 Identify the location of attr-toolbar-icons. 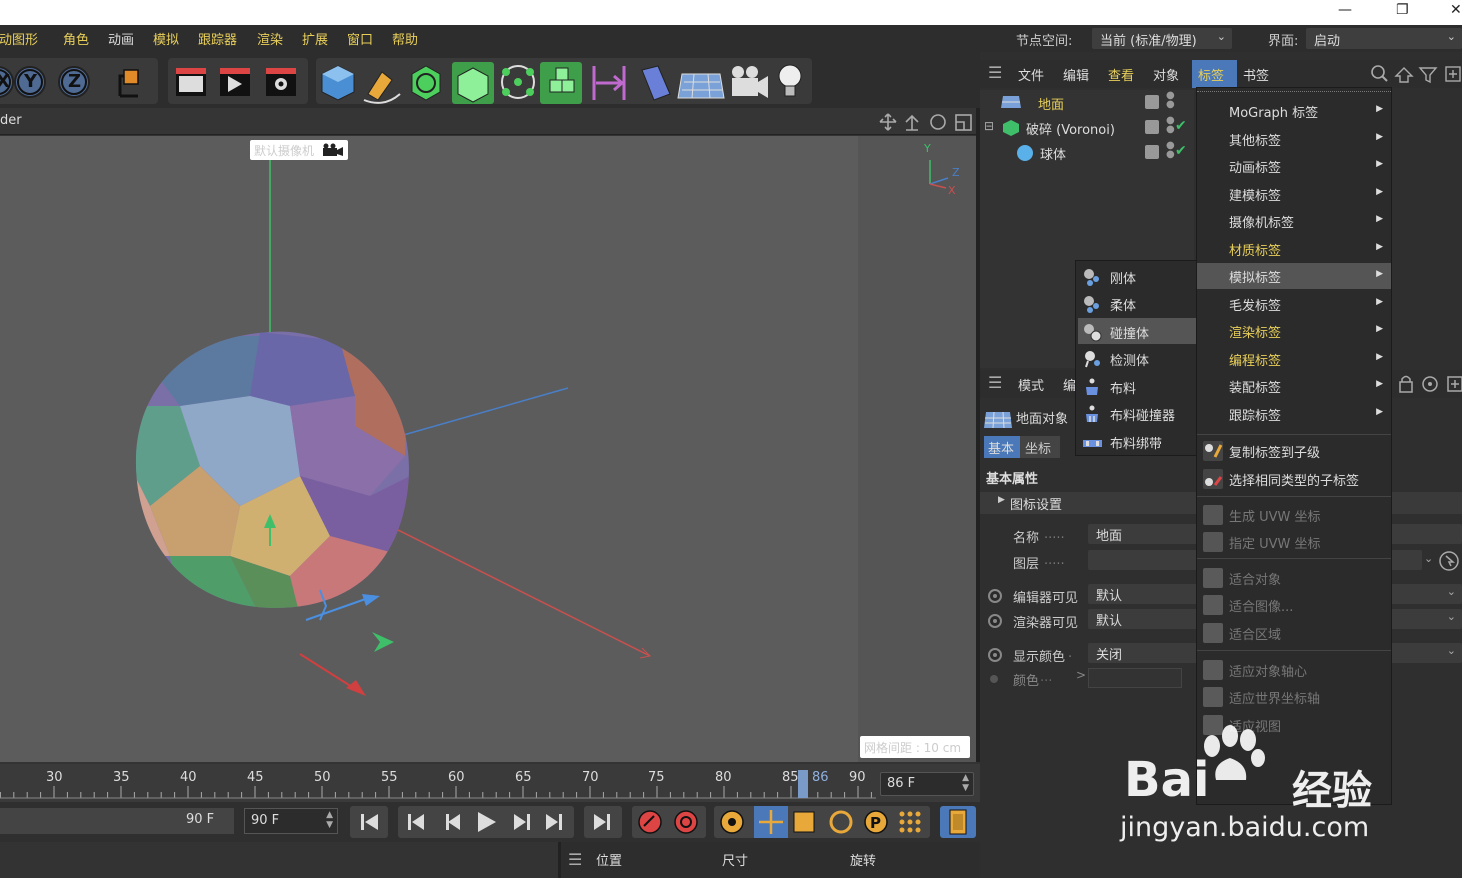
(1429, 384).